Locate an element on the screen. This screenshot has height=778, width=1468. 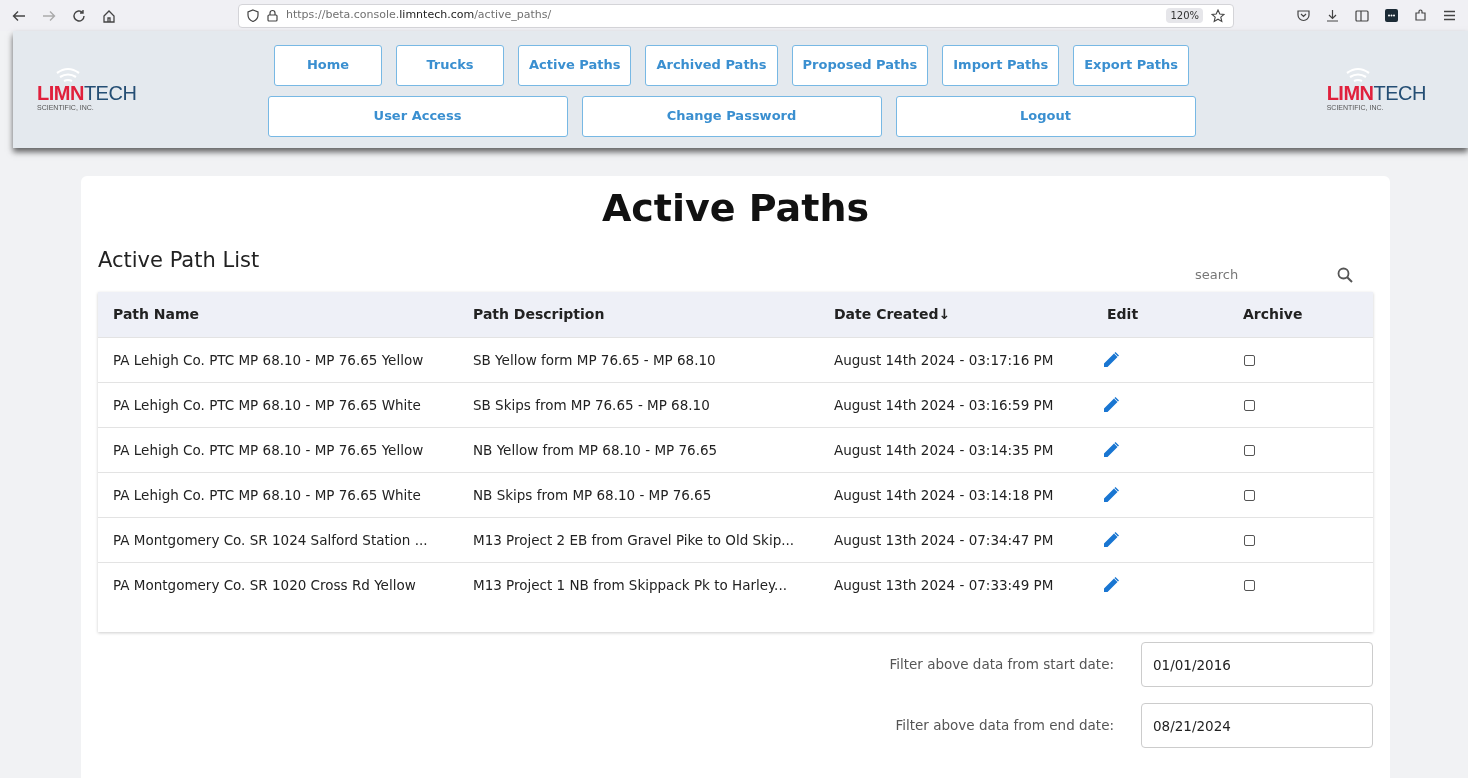
menu-icon is located at coordinates (1449, 15).